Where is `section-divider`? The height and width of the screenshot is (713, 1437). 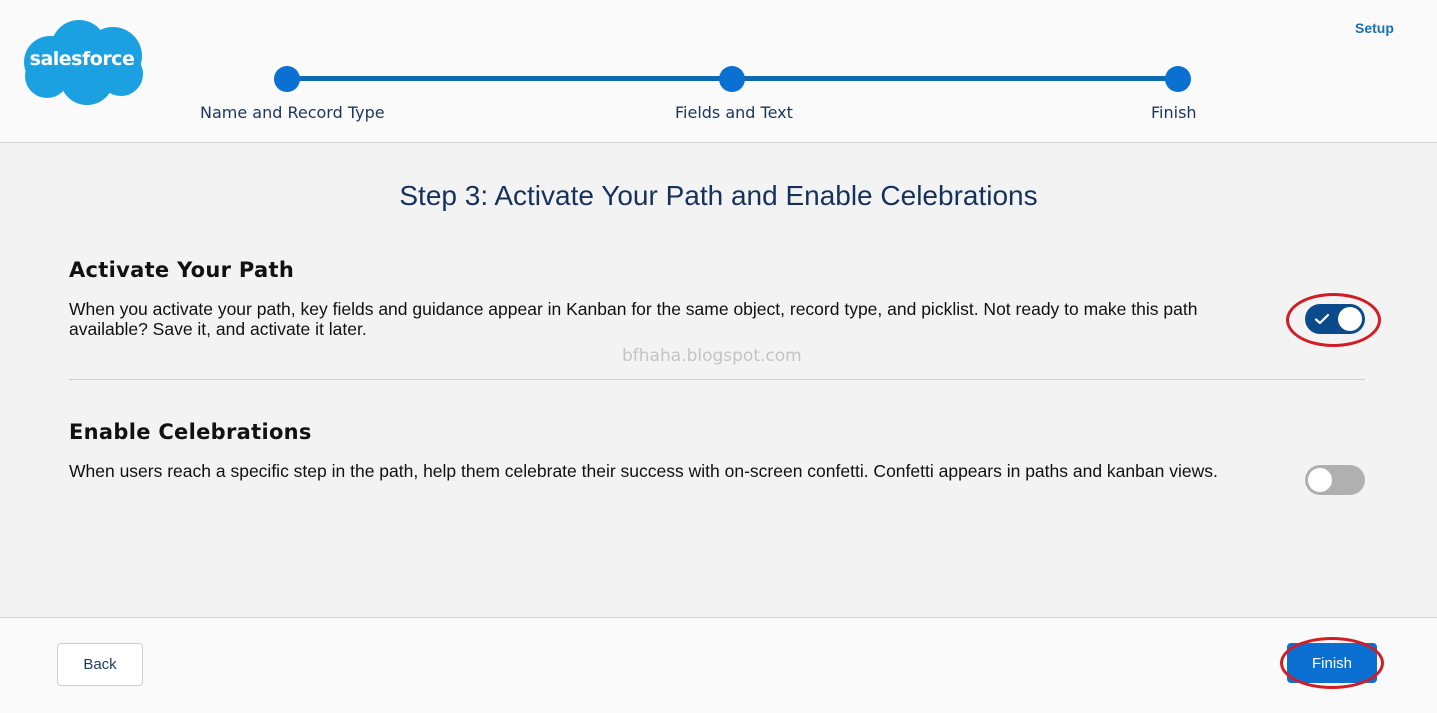 section-divider is located at coordinates (717, 379).